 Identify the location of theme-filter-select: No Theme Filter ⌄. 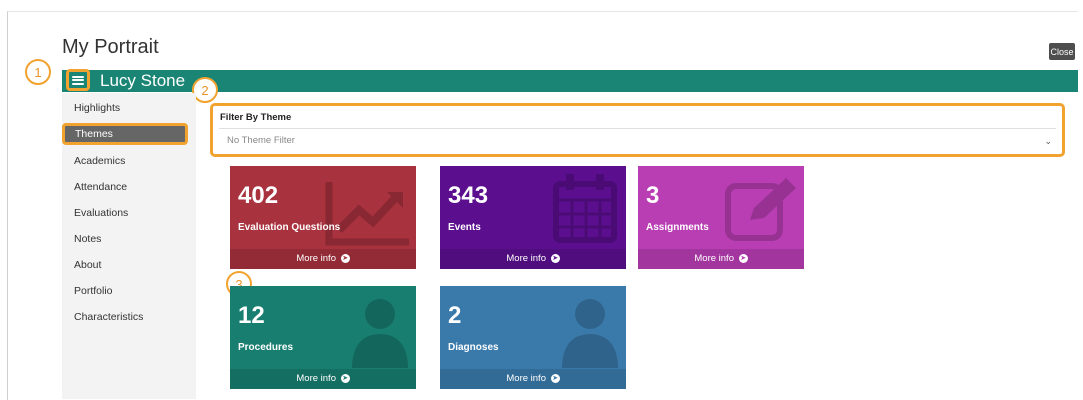
(637, 139).